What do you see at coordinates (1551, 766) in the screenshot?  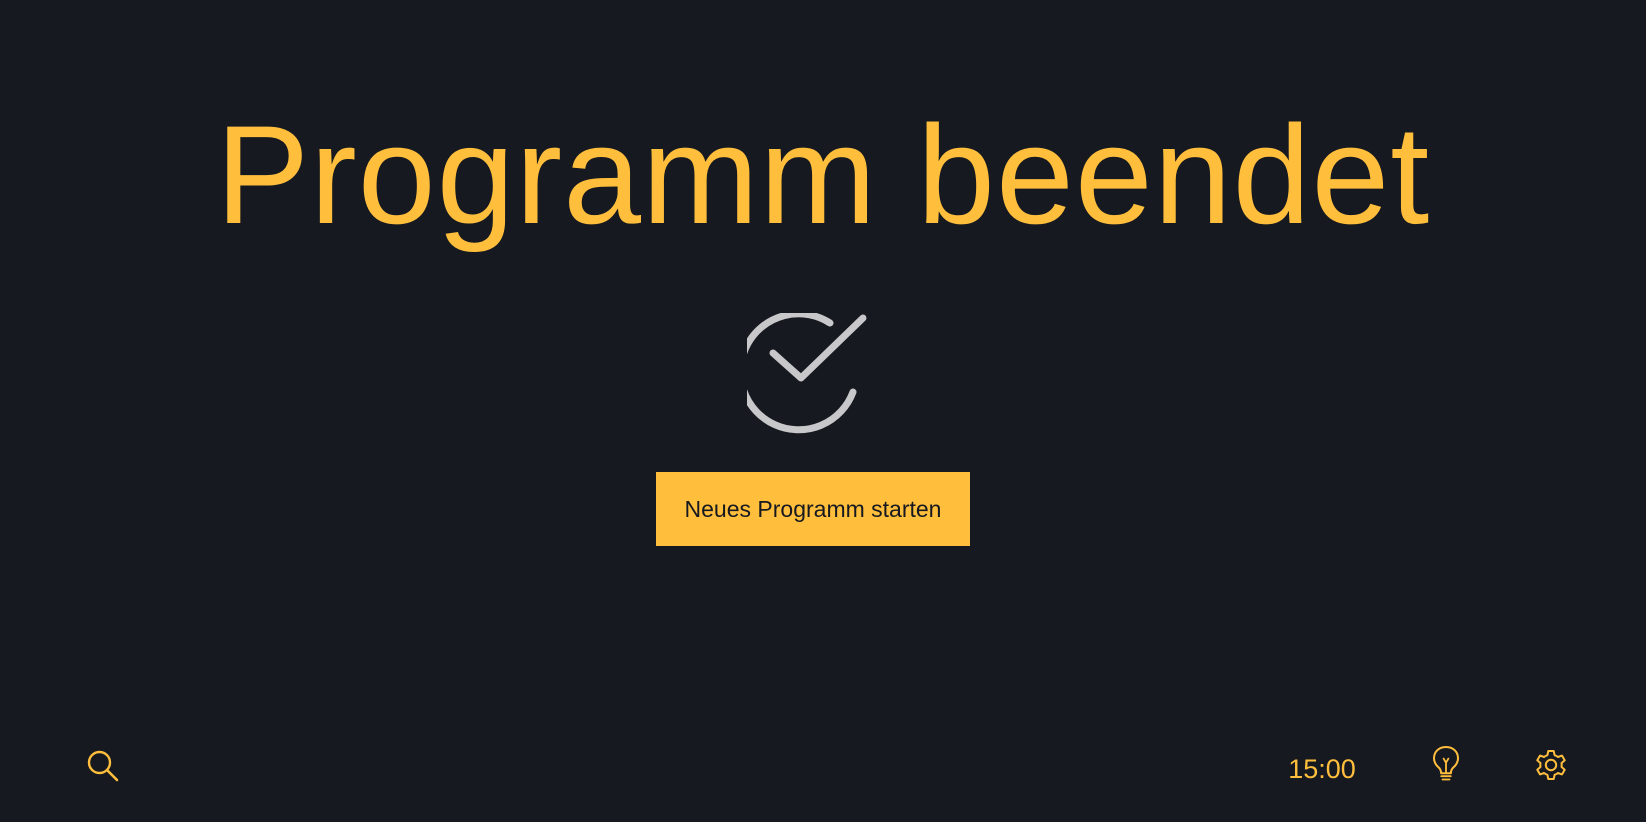 I see `gear-icon` at bounding box center [1551, 766].